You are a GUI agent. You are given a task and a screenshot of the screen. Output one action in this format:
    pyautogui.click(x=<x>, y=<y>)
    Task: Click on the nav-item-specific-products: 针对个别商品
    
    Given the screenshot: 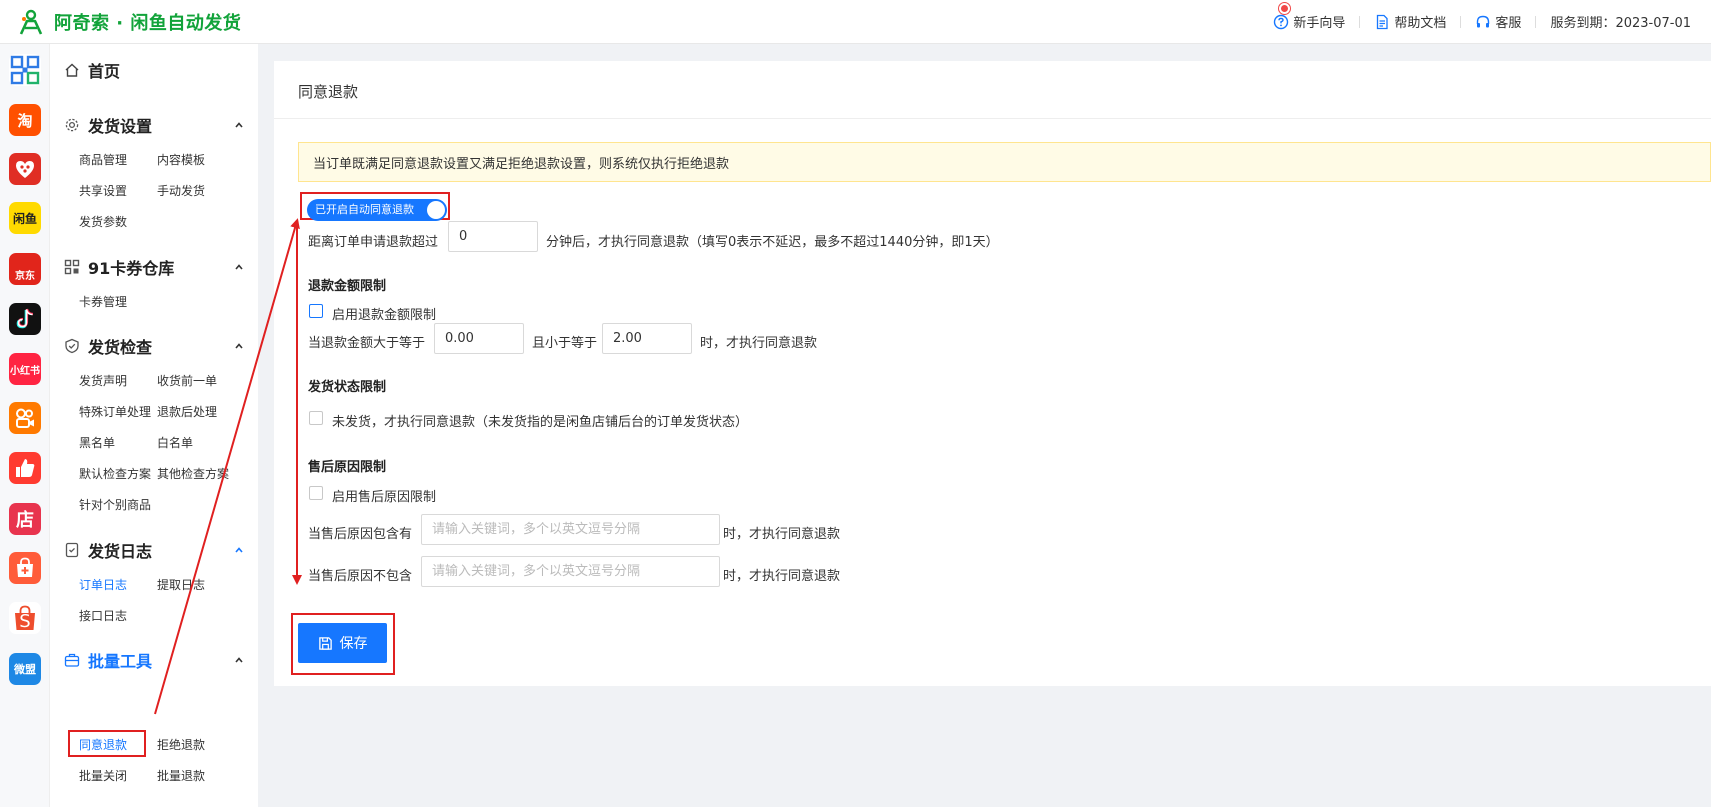 What is the action you would take?
    pyautogui.click(x=115, y=504)
    